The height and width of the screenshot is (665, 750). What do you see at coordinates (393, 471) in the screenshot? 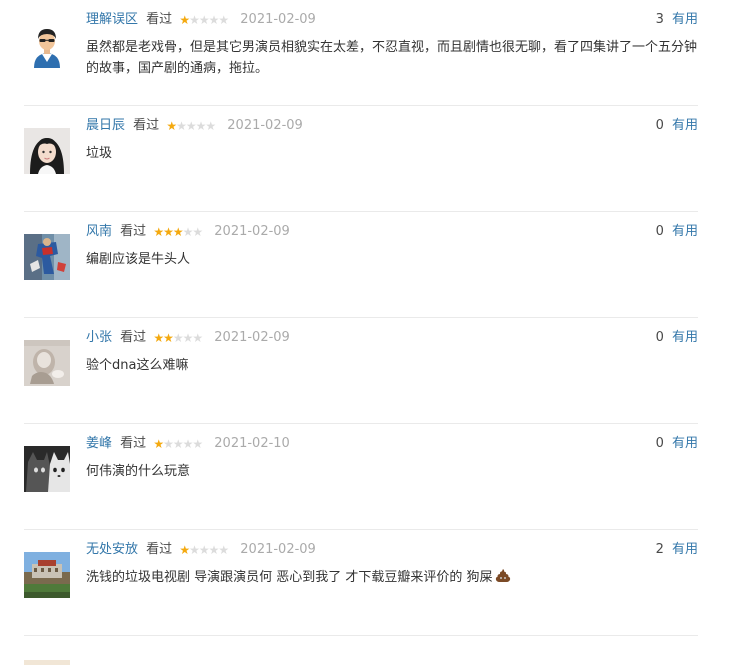
I see `comment-text: 何伟演的什么玩意` at bounding box center [393, 471].